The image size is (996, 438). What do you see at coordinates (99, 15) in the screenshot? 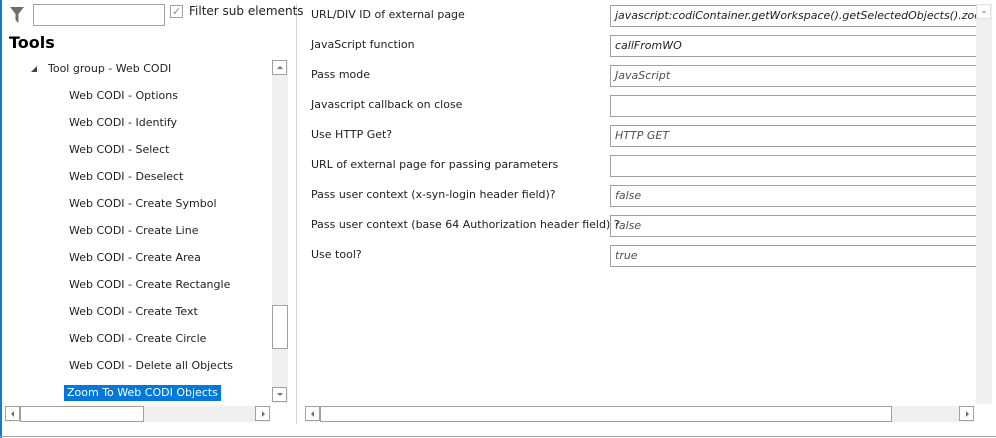
I see `tool-search-input` at bounding box center [99, 15].